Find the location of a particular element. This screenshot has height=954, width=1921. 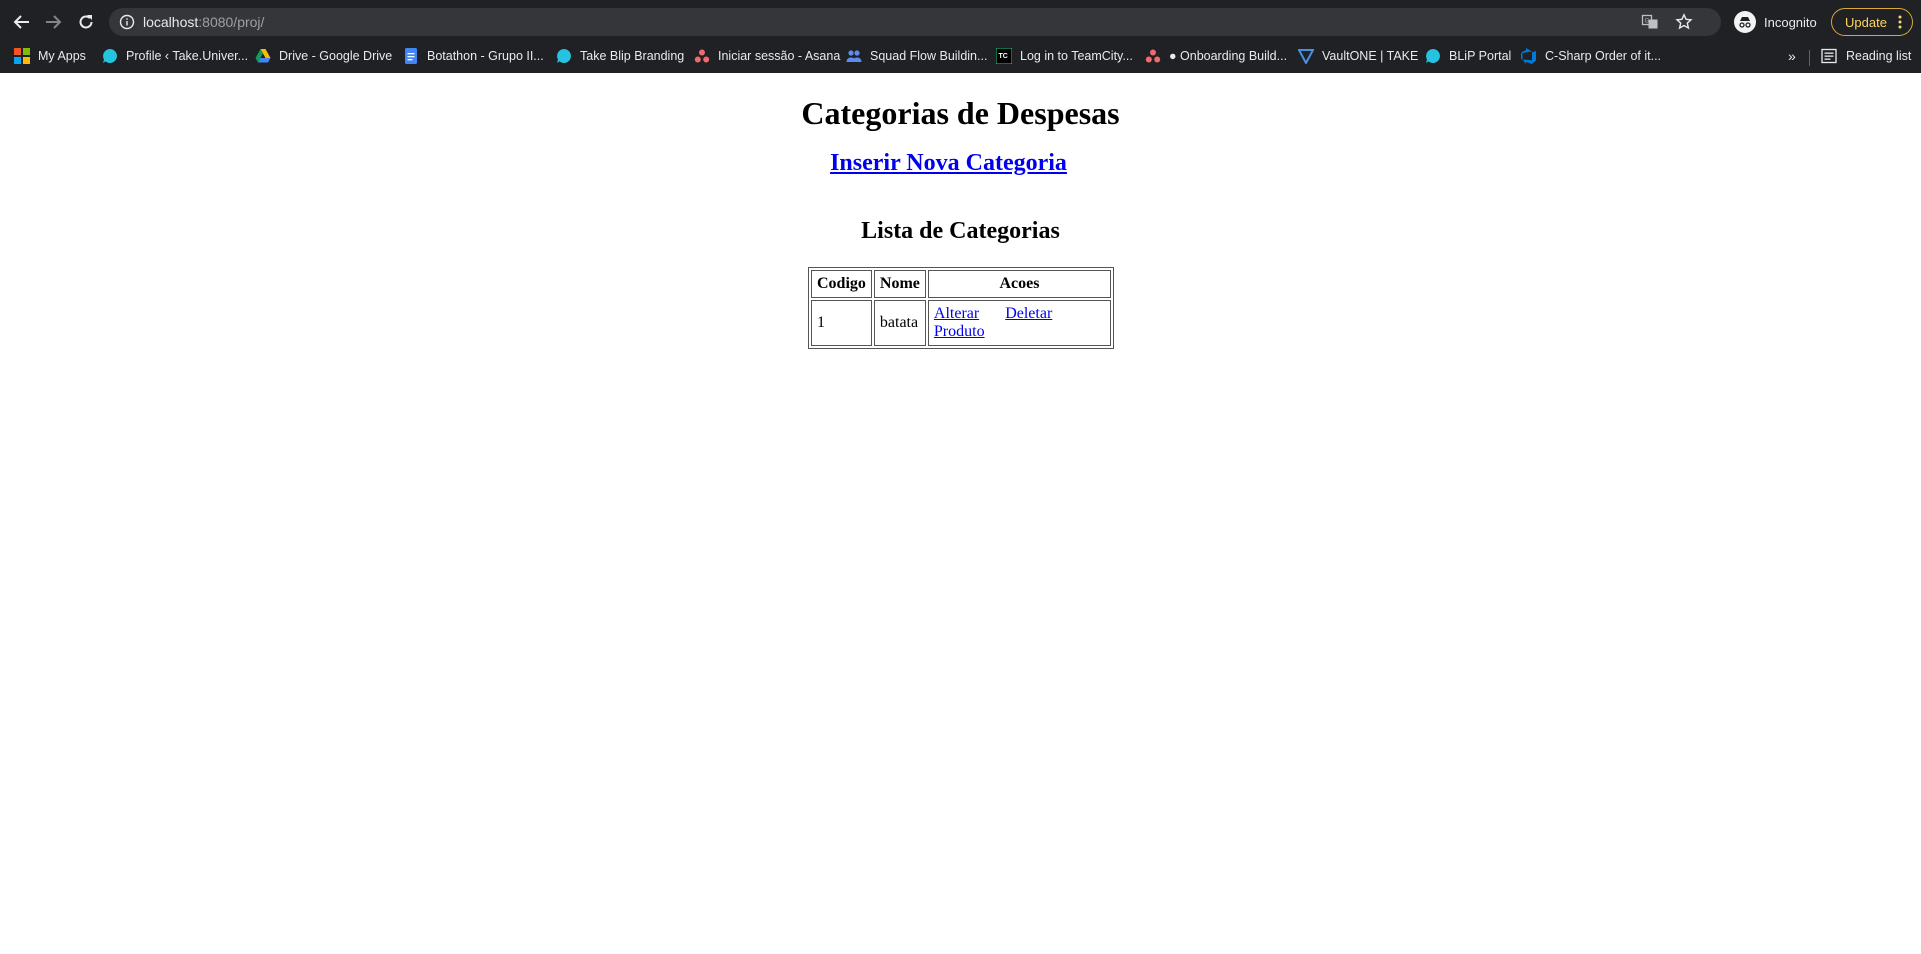

incognito-icon is located at coordinates (1745, 22).